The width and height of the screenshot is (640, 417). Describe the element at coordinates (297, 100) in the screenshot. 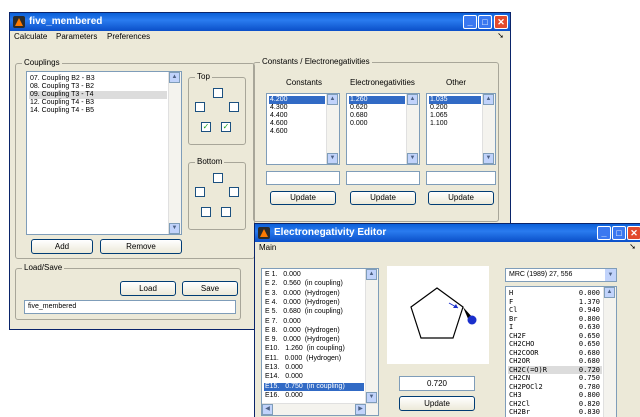

I see `constant-item-selected: 4.200` at that location.